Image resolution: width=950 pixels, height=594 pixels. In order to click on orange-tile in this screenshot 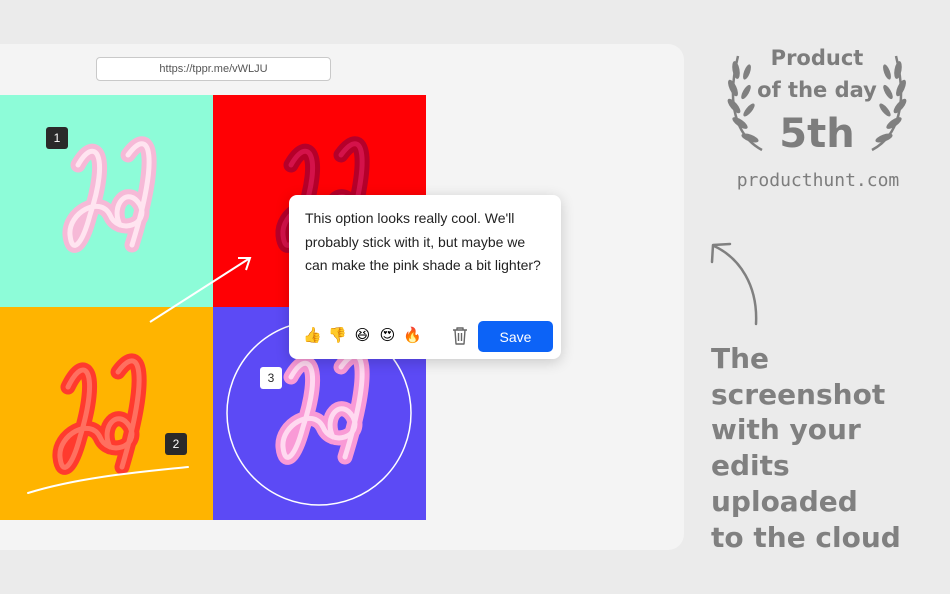, I will do `click(106, 413)`.